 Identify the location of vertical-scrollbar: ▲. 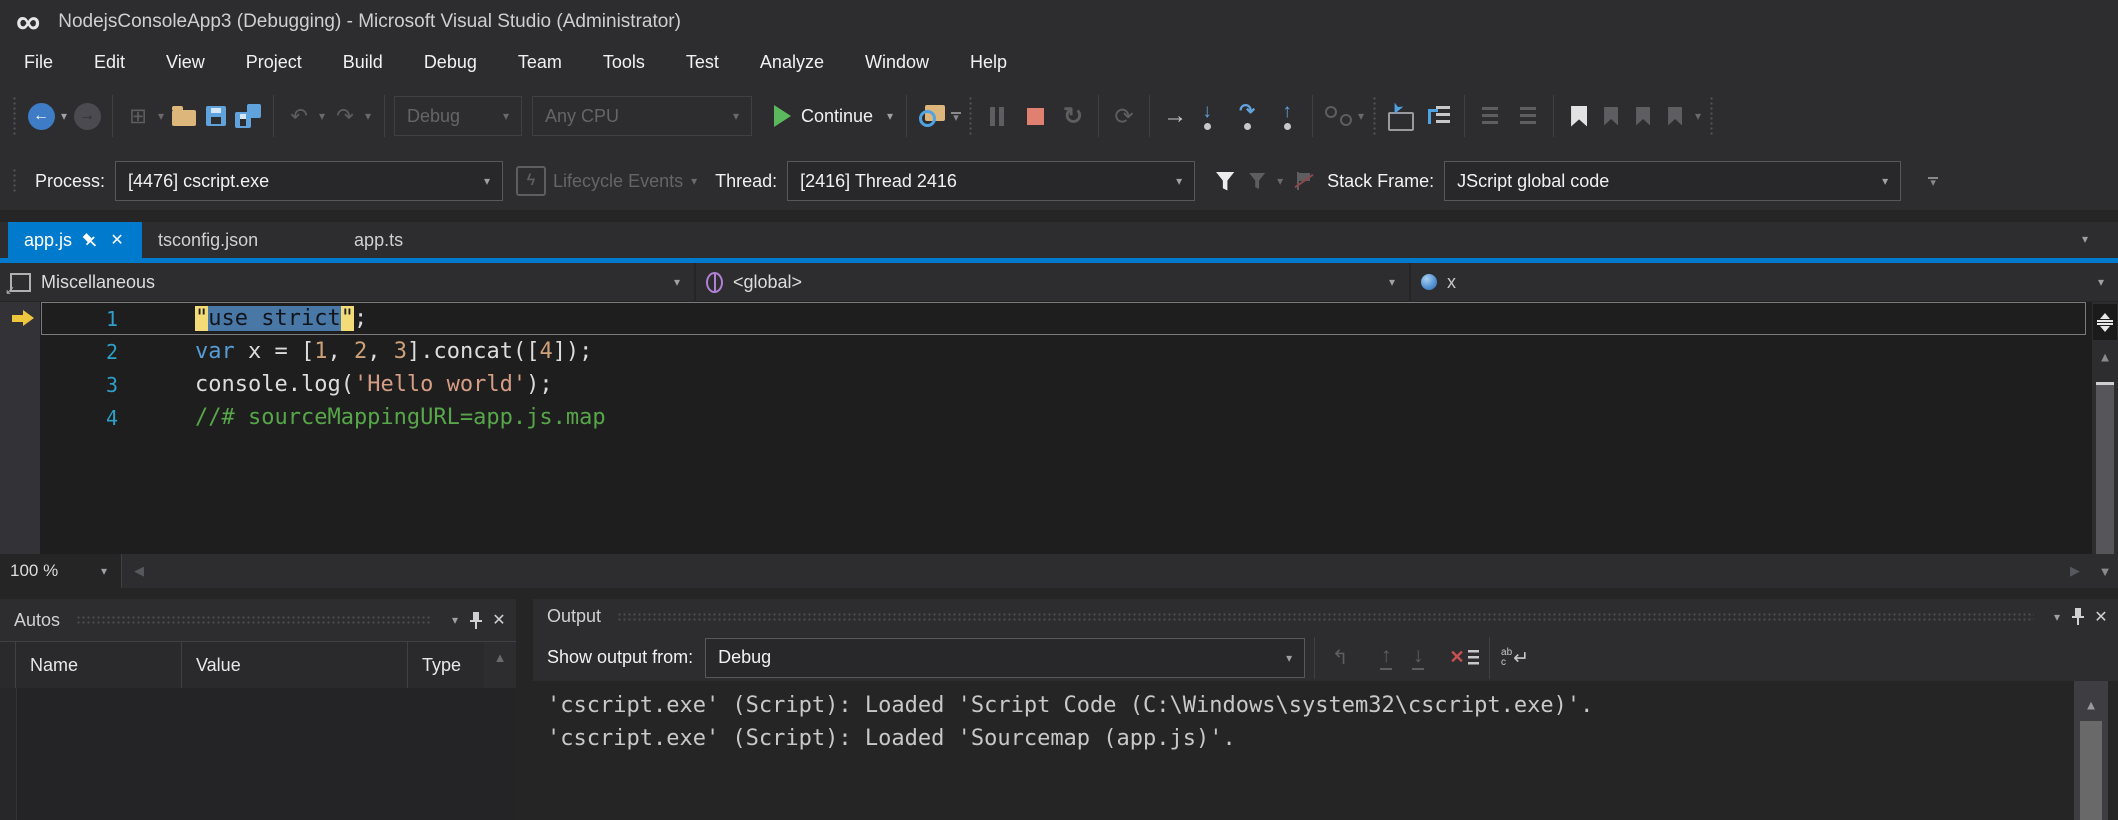
(2105, 428).